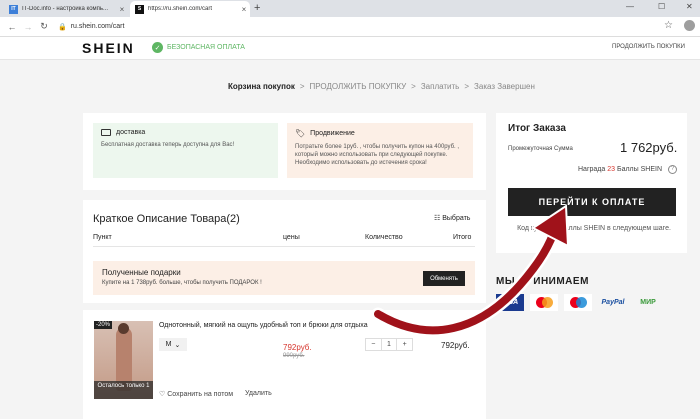 This screenshot has height=419, width=700. Describe the element at coordinates (592, 169) in the screenshot. I see `reward-prefix: Награда` at that location.